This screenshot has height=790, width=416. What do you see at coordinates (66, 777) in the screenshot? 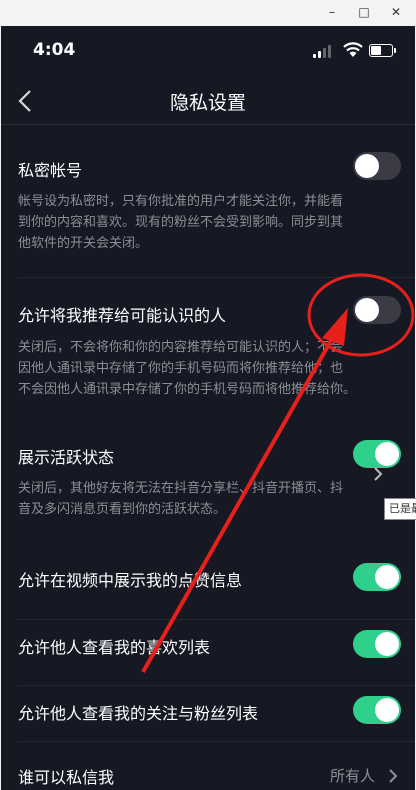
I see `setting-label: 谁可以私信我` at bounding box center [66, 777].